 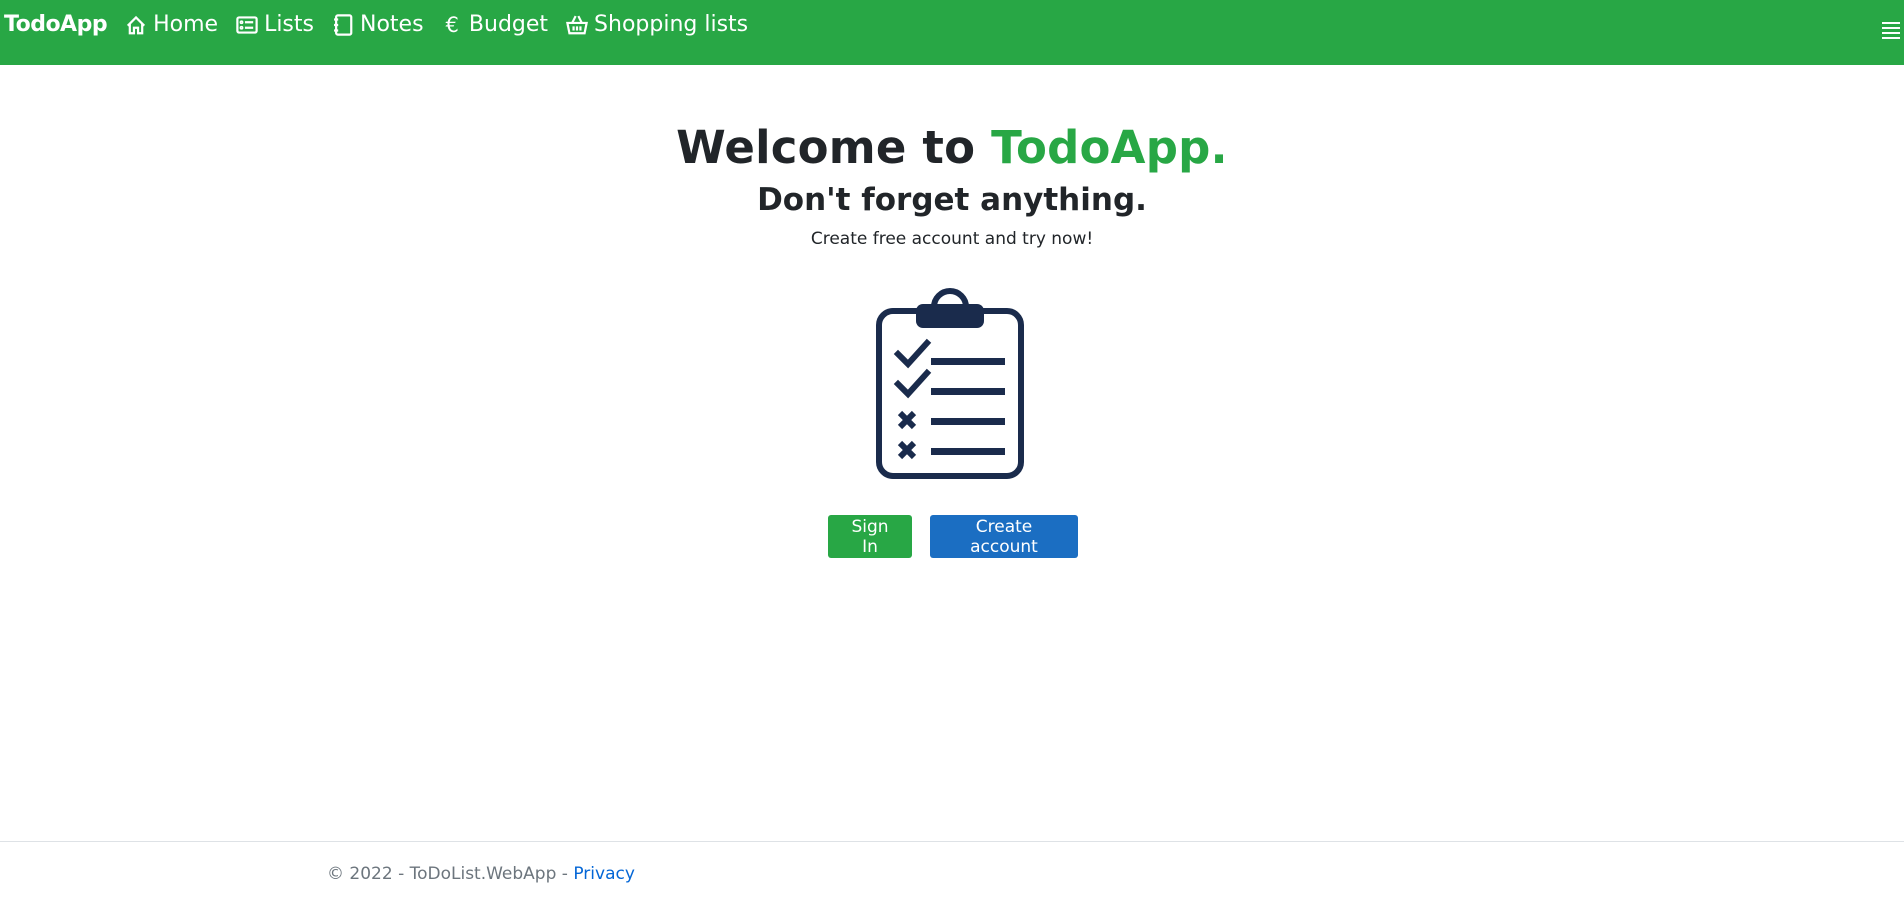 I want to click on title-accent: TodoApp., so click(x=1109, y=147).